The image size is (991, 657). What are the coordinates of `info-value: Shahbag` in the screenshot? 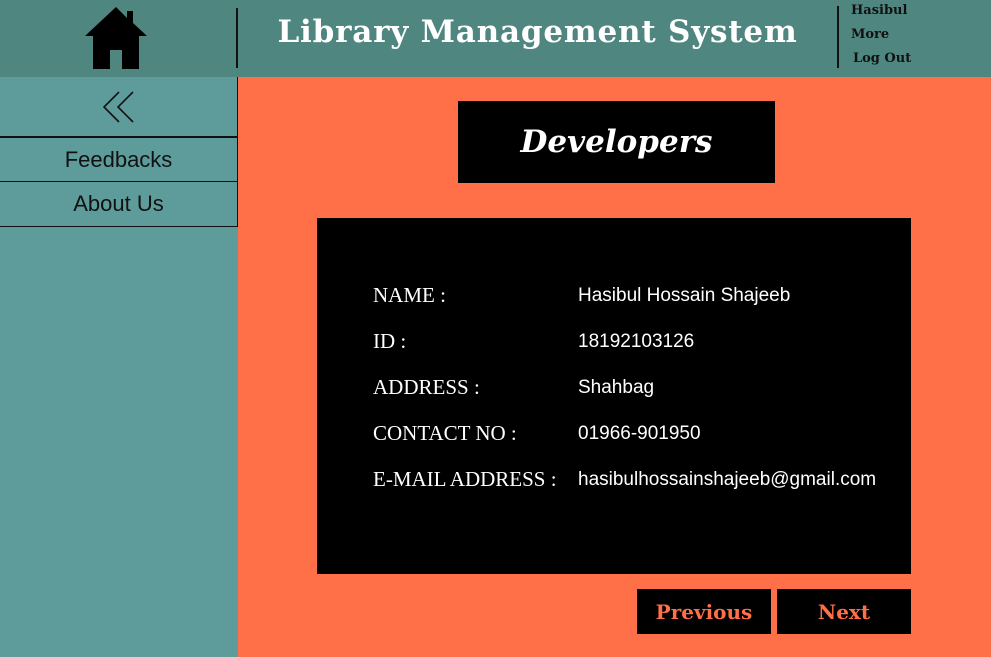 It's located at (616, 387).